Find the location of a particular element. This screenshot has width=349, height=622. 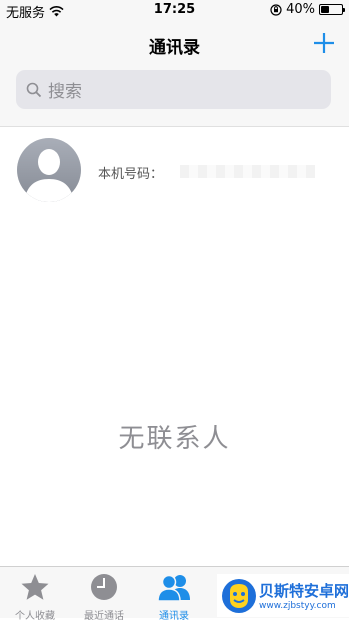

tab-recents: 最近通话 is located at coordinates (104, 594).